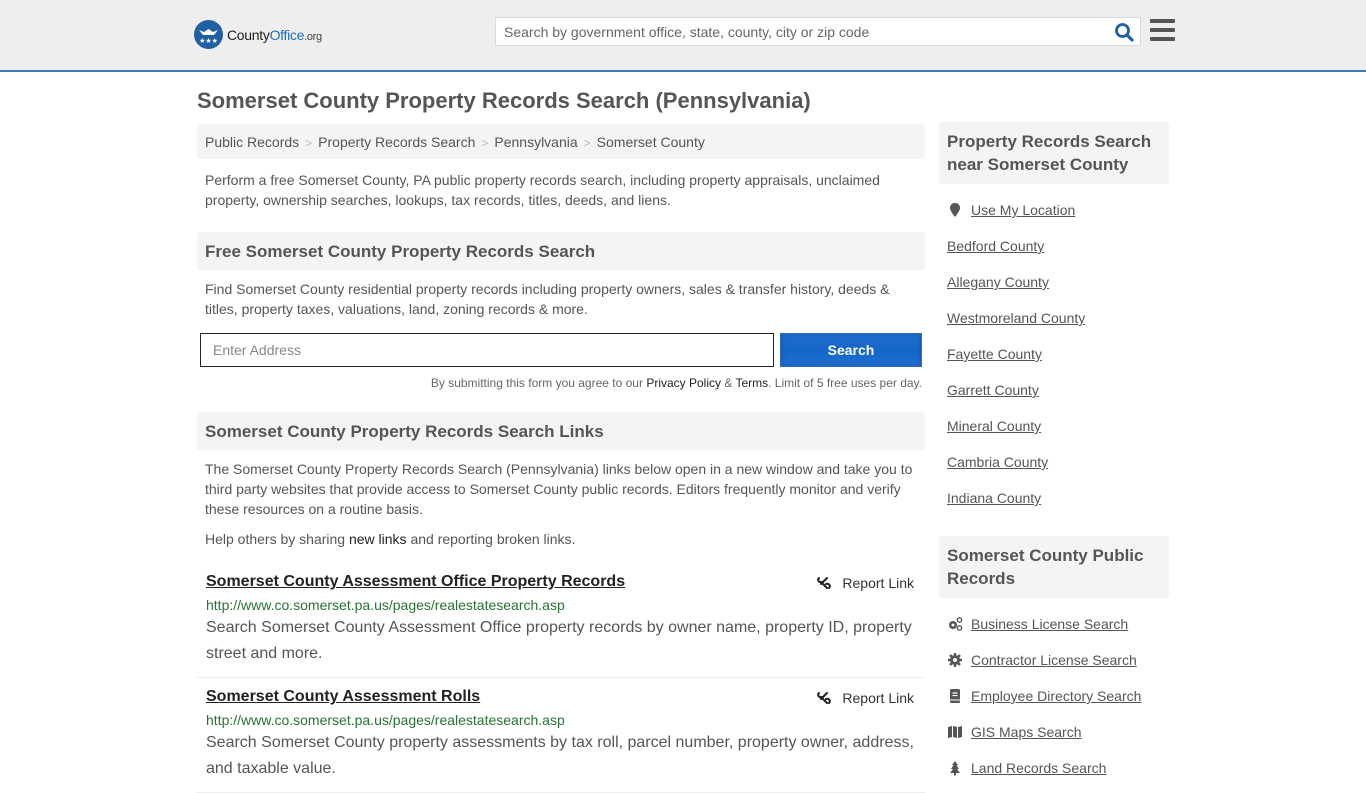 This screenshot has width=1366, height=793. I want to click on new-links-link: new links, so click(378, 539).